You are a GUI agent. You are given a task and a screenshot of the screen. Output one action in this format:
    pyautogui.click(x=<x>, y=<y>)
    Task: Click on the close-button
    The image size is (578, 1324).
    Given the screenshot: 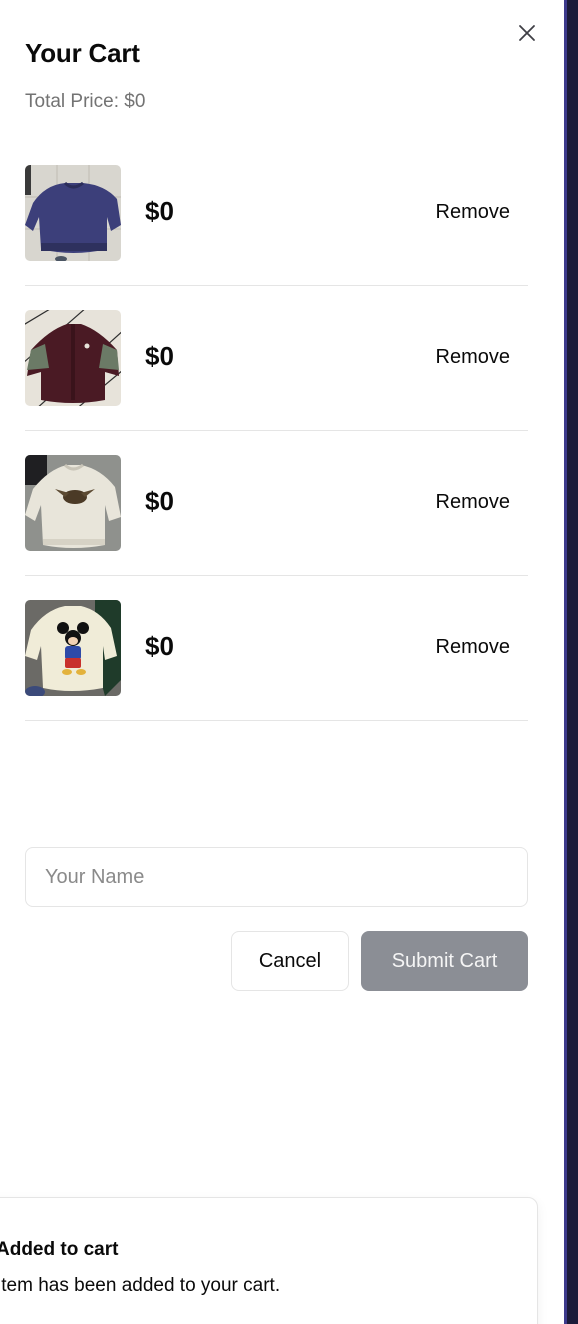 What is the action you would take?
    pyautogui.click(x=527, y=33)
    